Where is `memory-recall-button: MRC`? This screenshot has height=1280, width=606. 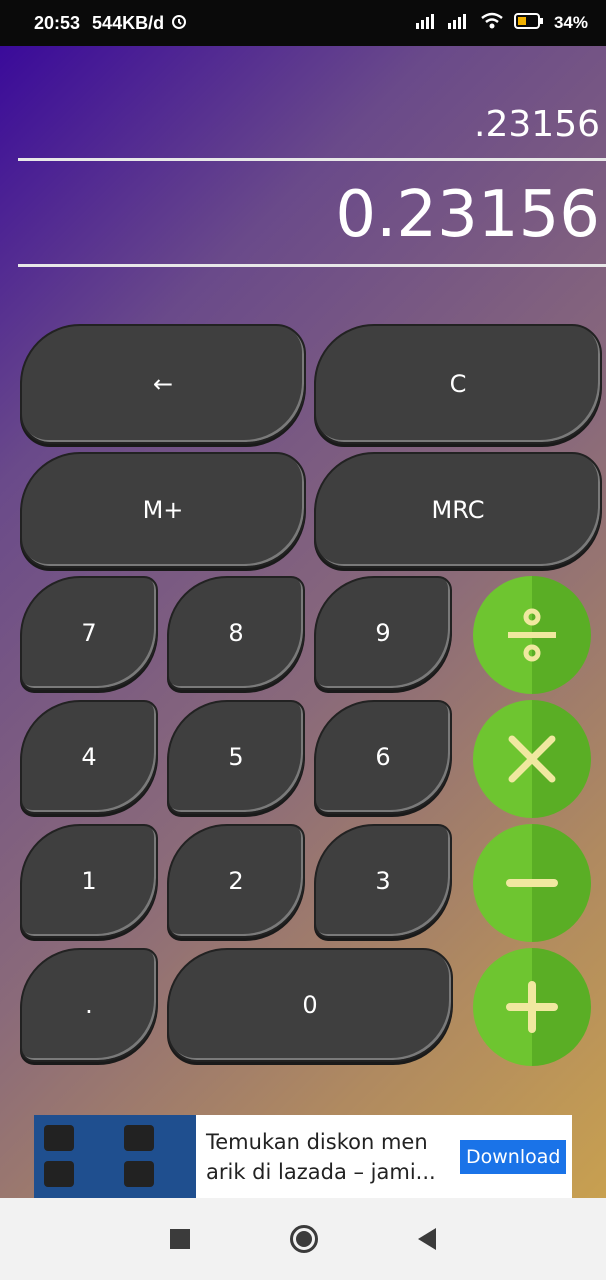 memory-recall-button: MRC is located at coordinates (458, 510).